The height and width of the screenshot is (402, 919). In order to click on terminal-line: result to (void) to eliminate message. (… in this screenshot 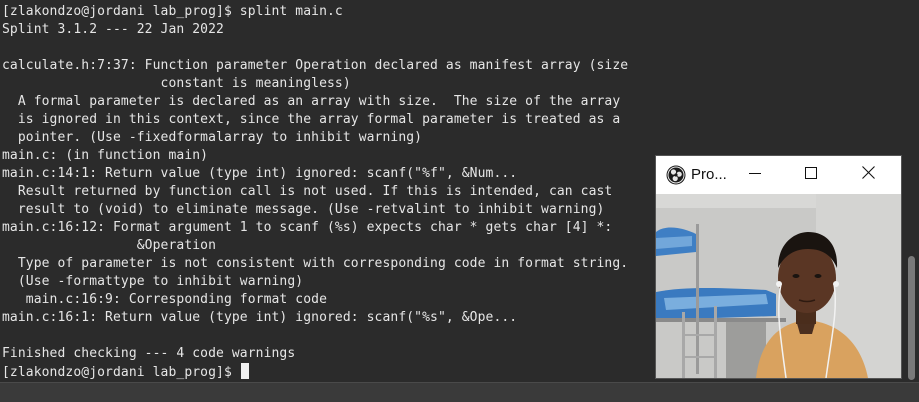, I will do `click(303, 209)`.